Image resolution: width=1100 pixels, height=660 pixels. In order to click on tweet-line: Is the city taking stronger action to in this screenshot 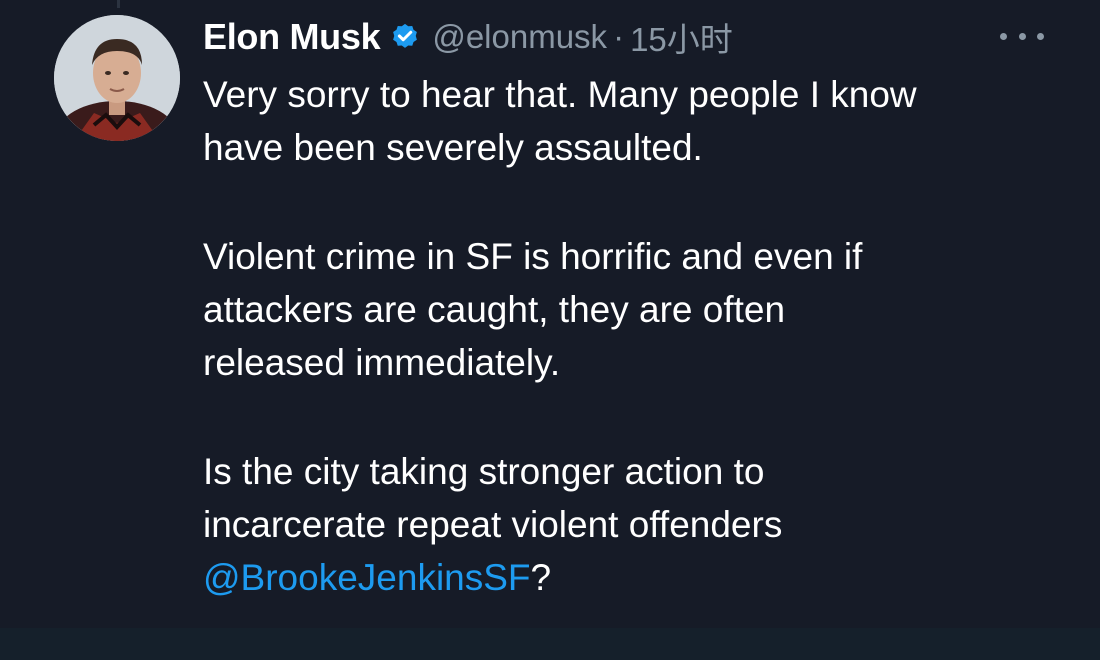, I will do `click(484, 471)`.